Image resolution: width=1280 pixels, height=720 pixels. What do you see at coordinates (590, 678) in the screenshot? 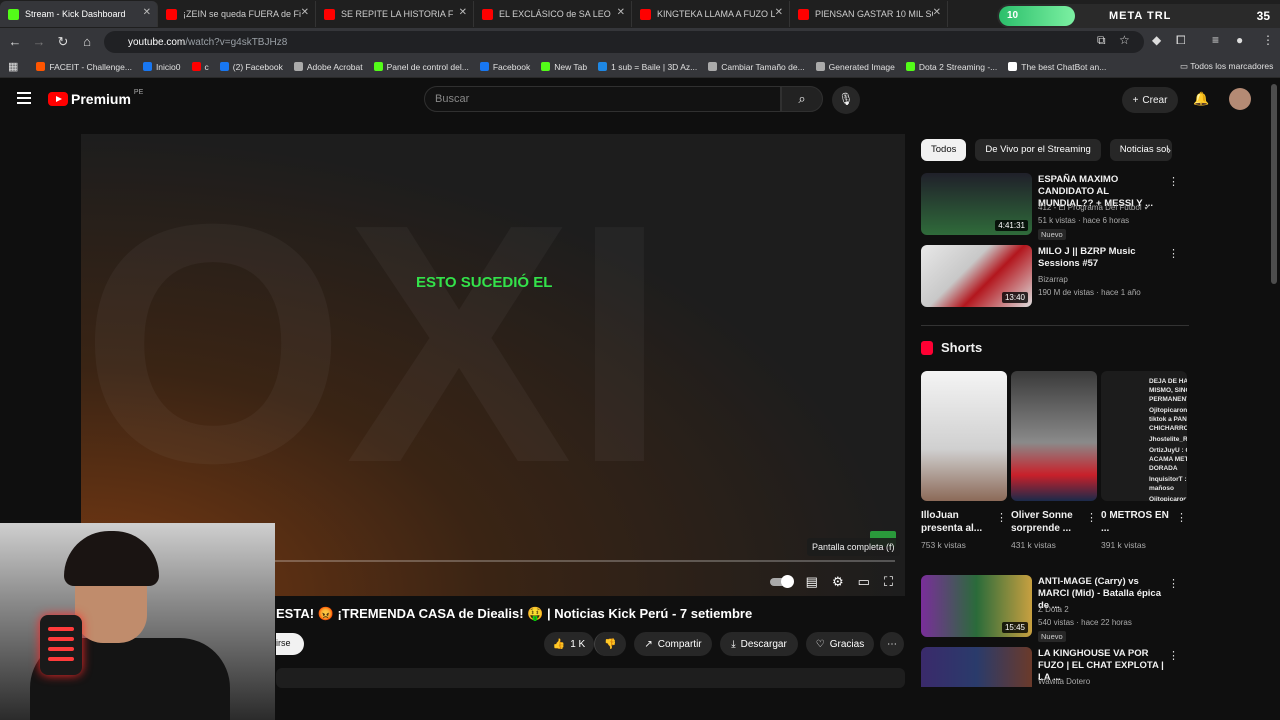
I see `description-box` at bounding box center [590, 678].